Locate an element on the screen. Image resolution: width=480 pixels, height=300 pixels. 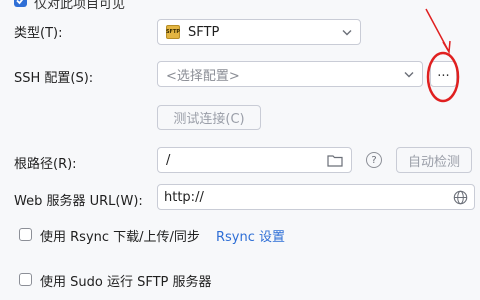
sftp-icon: SFTP is located at coordinates (173, 32).